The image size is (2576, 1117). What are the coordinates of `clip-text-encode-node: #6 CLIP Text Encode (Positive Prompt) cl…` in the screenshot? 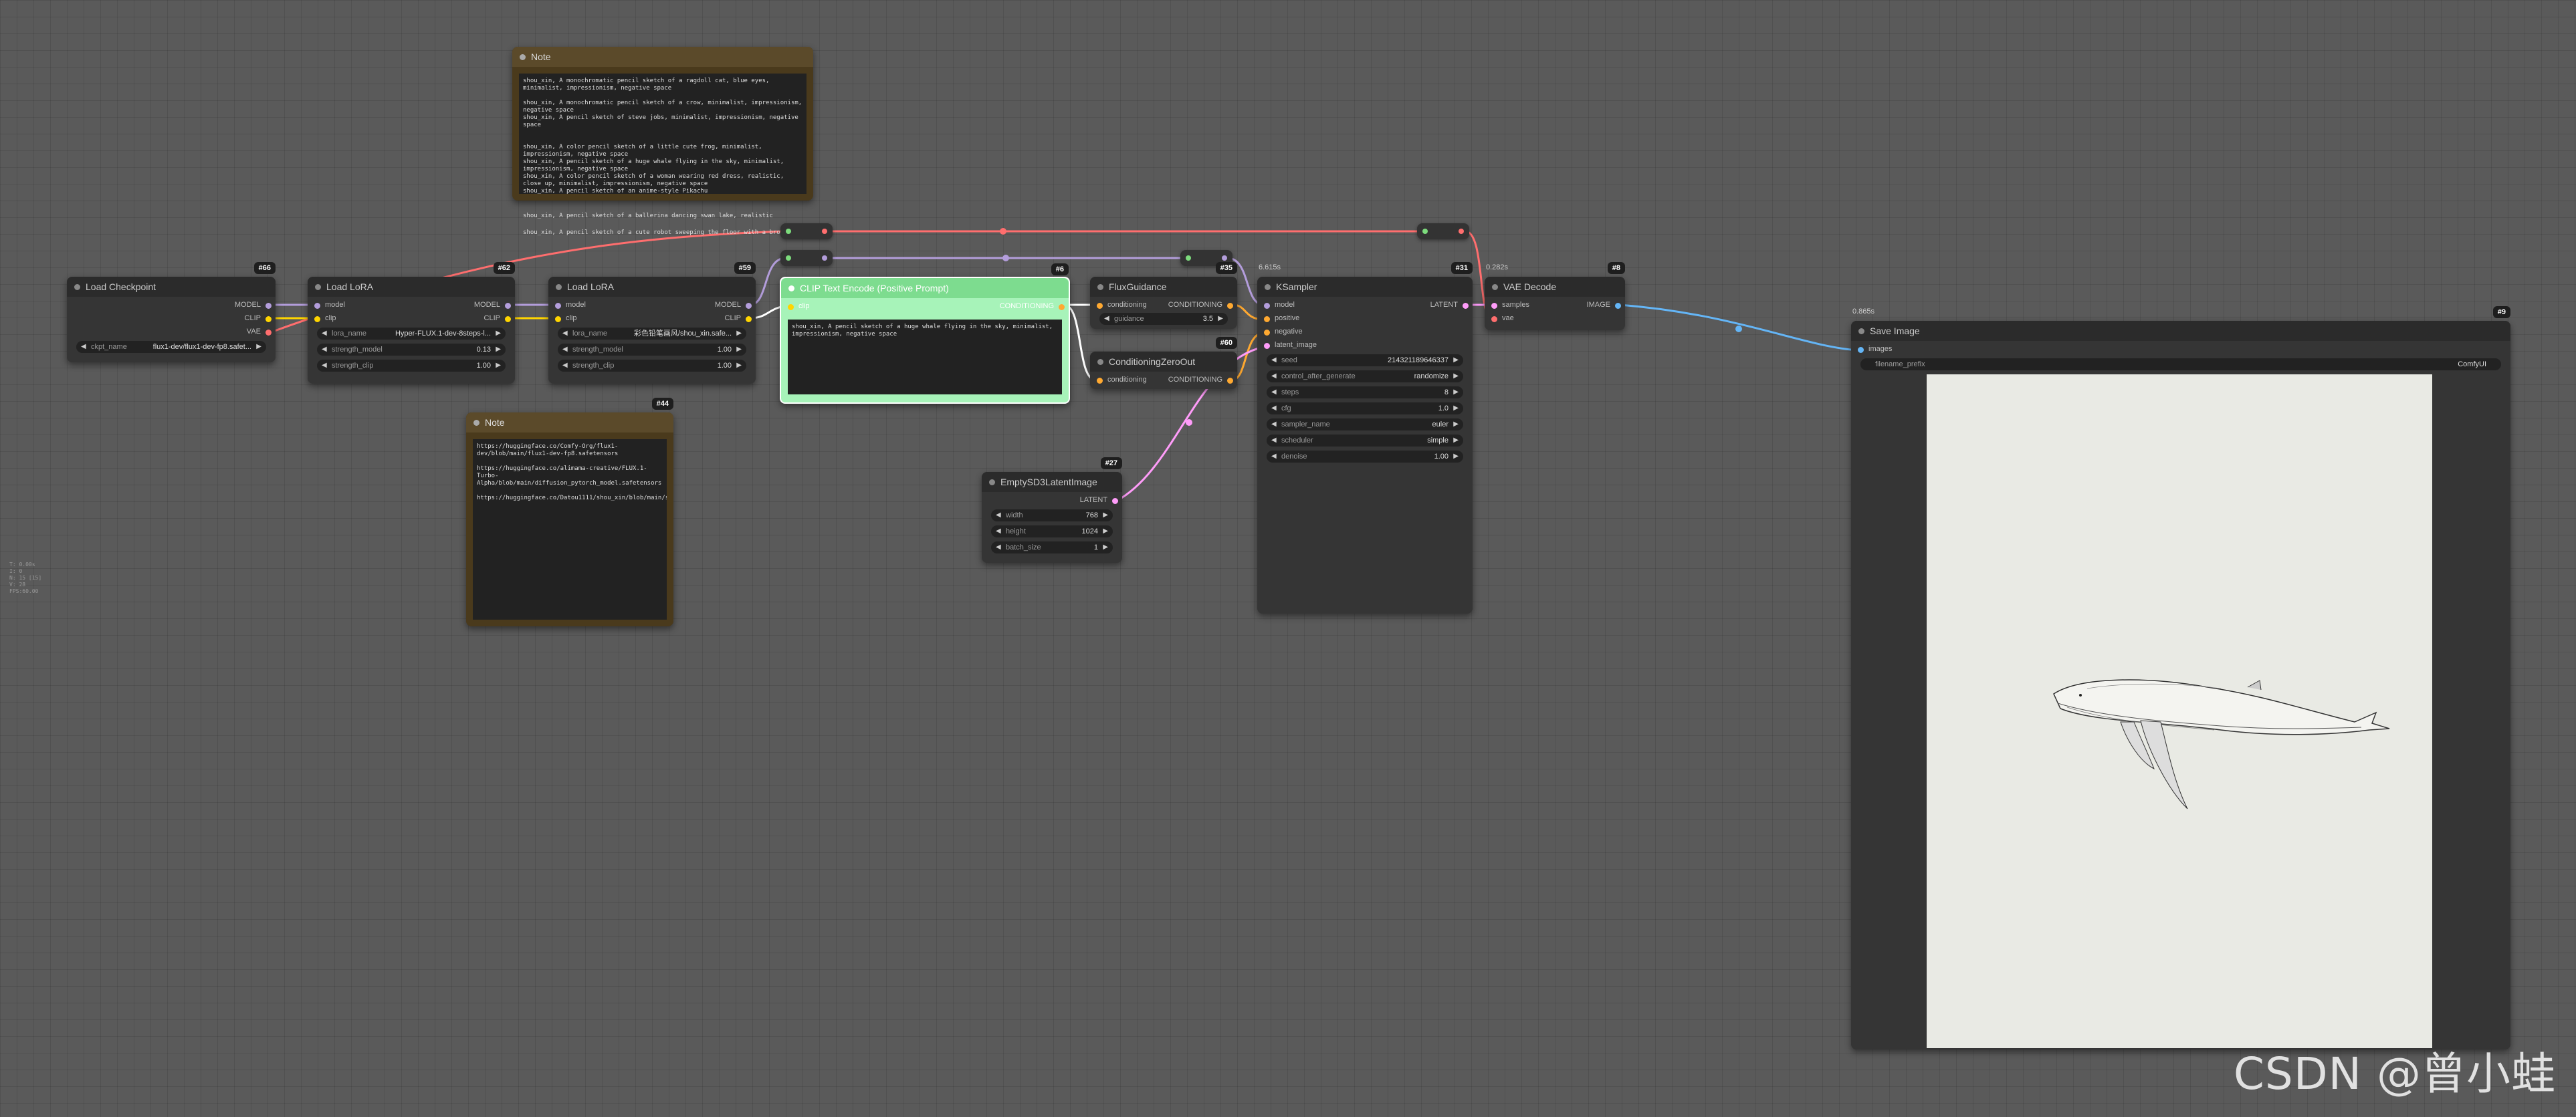 It's located at (925, 333).